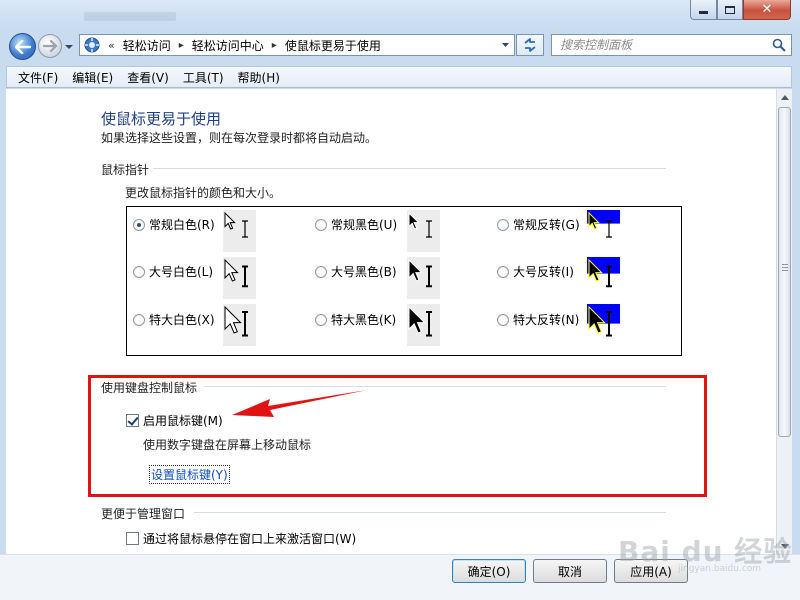 This screenshot has width=800, height=600. What do you see at coordinates (546, 224) in the screenshot?
I see `pointer-option-label: 常规反转(G)` at bounding box center [546, 224].